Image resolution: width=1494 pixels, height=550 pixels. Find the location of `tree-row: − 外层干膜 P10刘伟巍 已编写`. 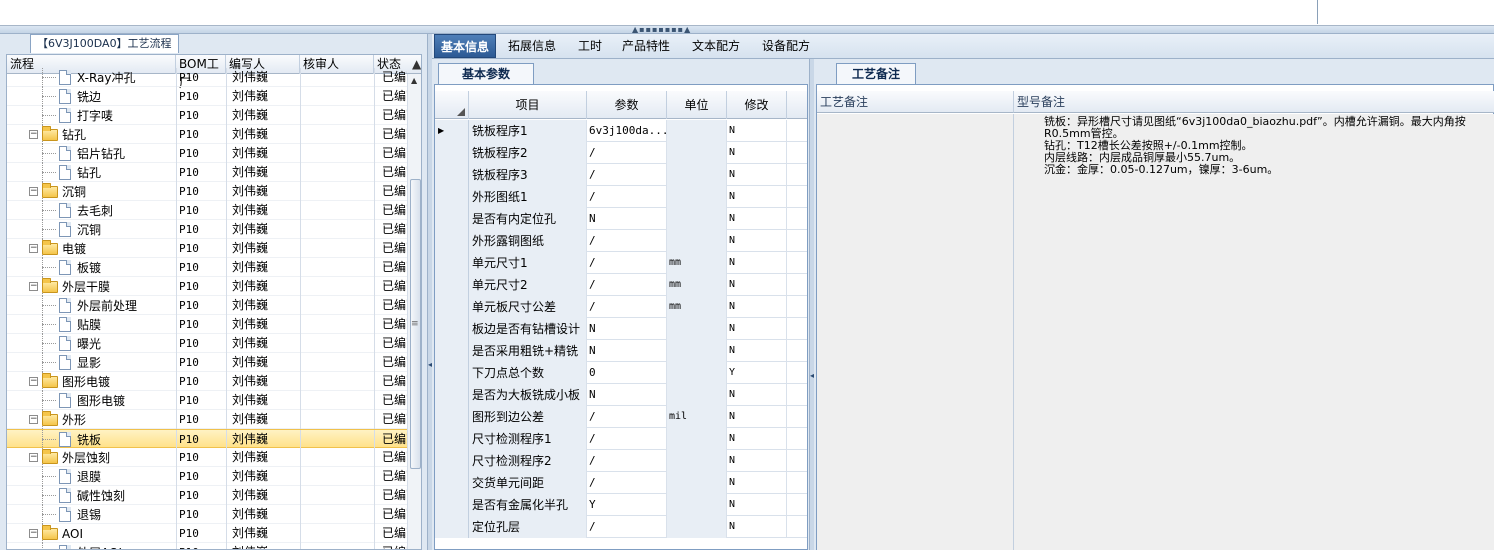

tree-row: − 外层干膜 P10刘伟巍 已编写 is located at coordinates (207, 286).